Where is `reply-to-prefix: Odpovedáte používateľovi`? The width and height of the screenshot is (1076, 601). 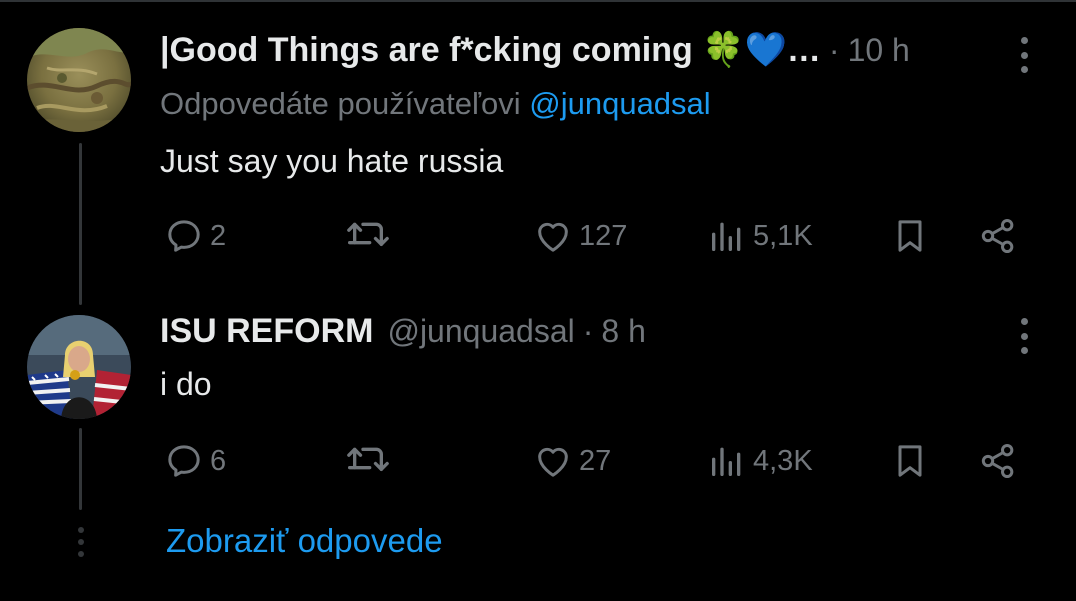 reply-to-prefix: Odpovedáte používateľovi is located at coordinates (340, 103).